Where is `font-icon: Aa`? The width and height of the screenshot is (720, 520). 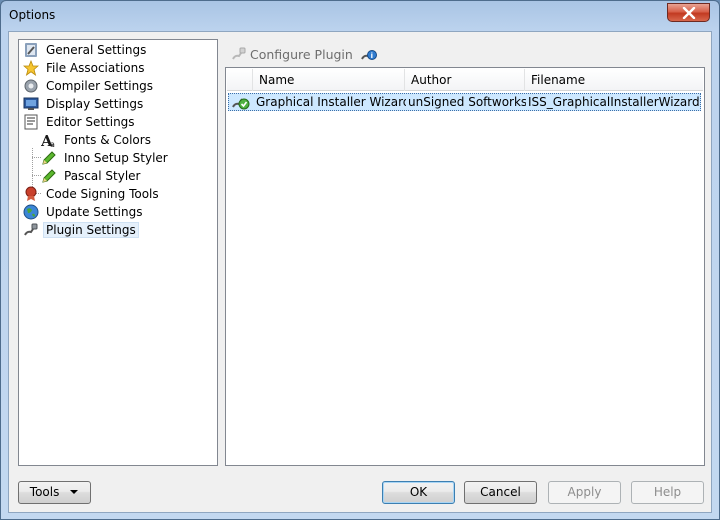 font-icon: Aa is located at coordinates (48, 141).